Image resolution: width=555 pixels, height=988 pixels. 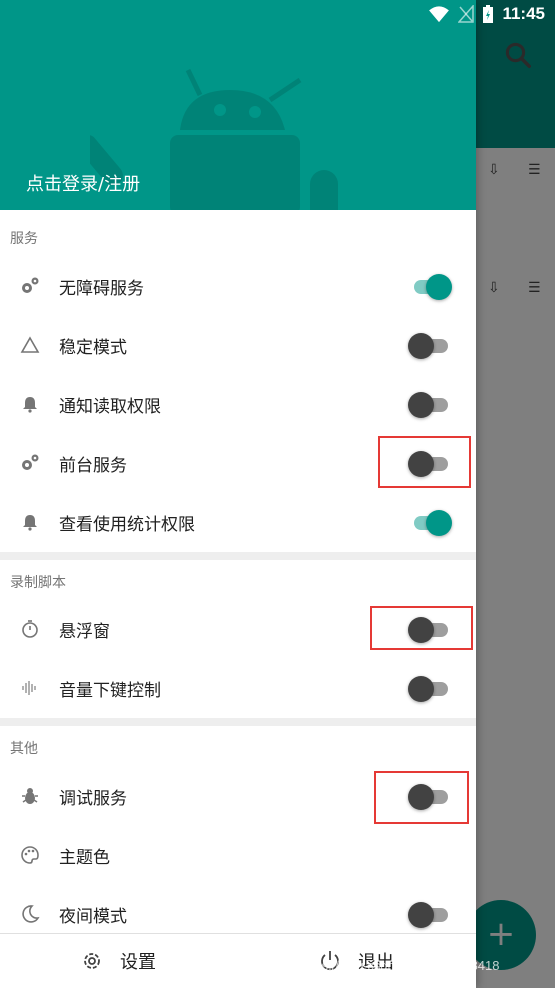 I want to click on notification-access-item: 通知读取权限, so click(x=238, y=404).